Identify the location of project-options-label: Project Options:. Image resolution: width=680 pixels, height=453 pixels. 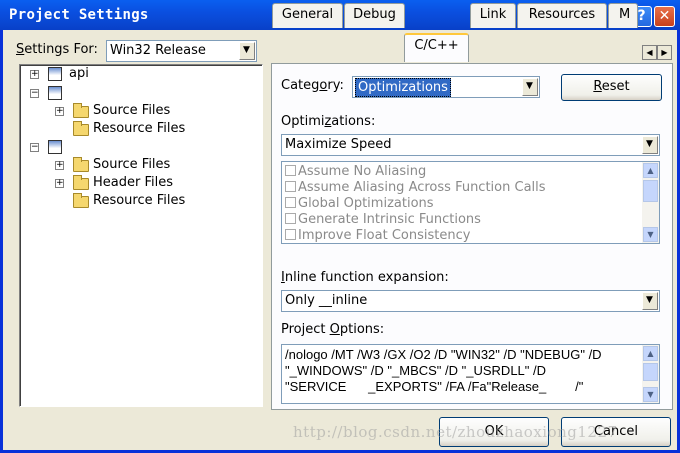
(333, 329).